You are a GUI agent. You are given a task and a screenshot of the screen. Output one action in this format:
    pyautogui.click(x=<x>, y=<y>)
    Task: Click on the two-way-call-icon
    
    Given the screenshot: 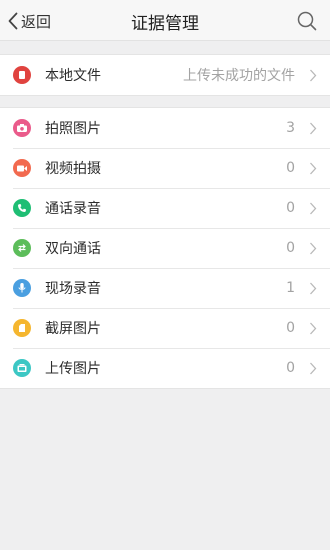 What is the action you would take?
    pyautogui.click(x=22, y=248)
    